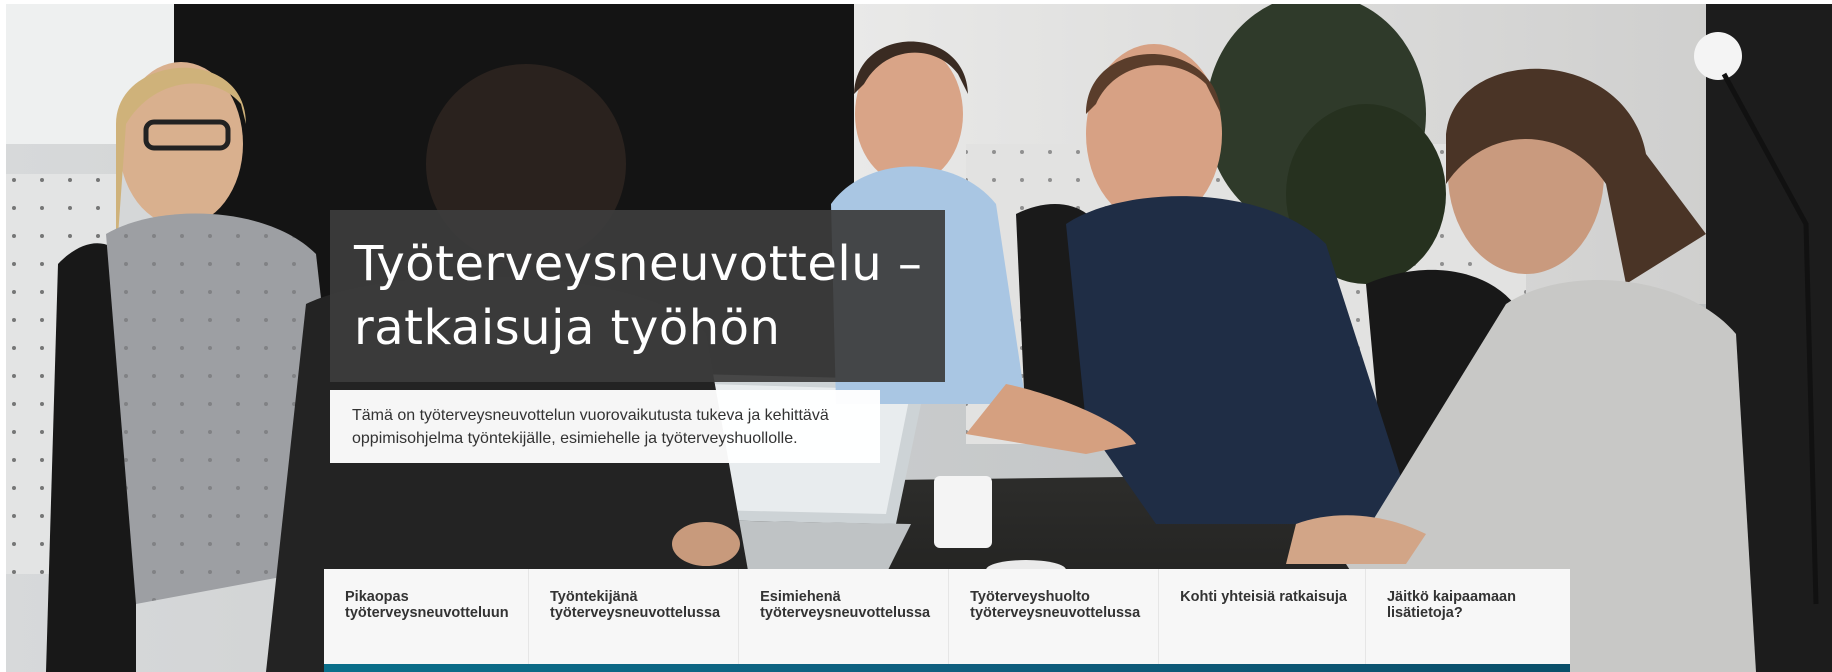  I want to click on nav-item-employee: Työntekijänä työterveysneuvottelussa, so click(634, 616).